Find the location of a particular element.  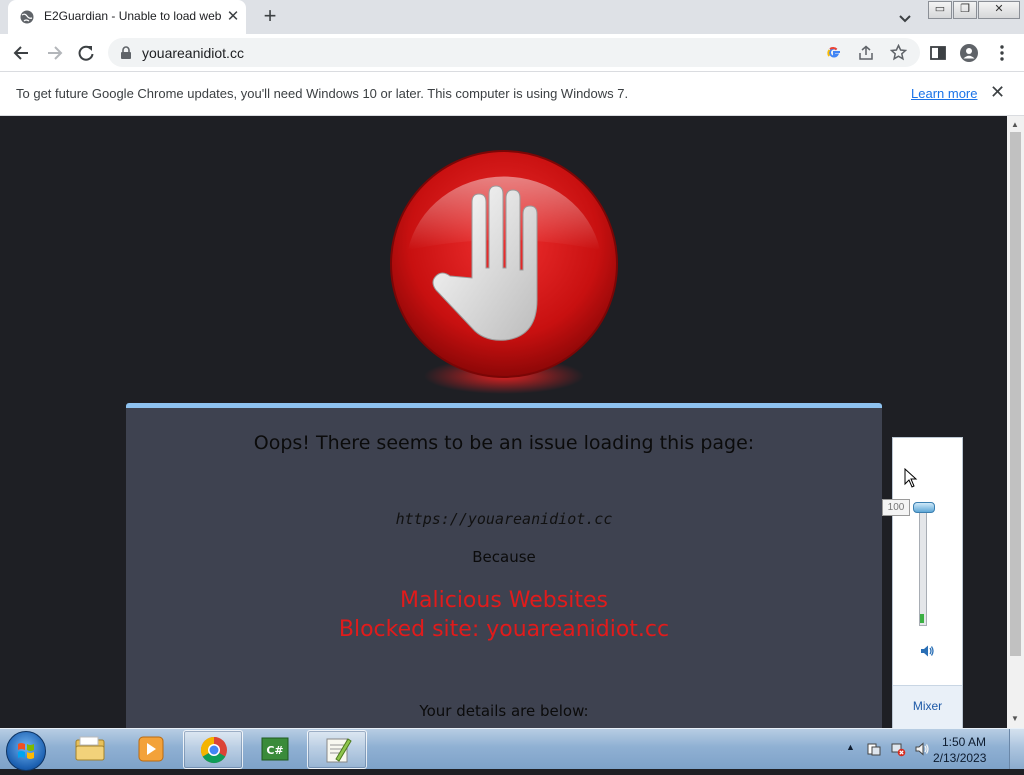

taskbar-csharp-editor: C# is located at coordinates (274, 748).